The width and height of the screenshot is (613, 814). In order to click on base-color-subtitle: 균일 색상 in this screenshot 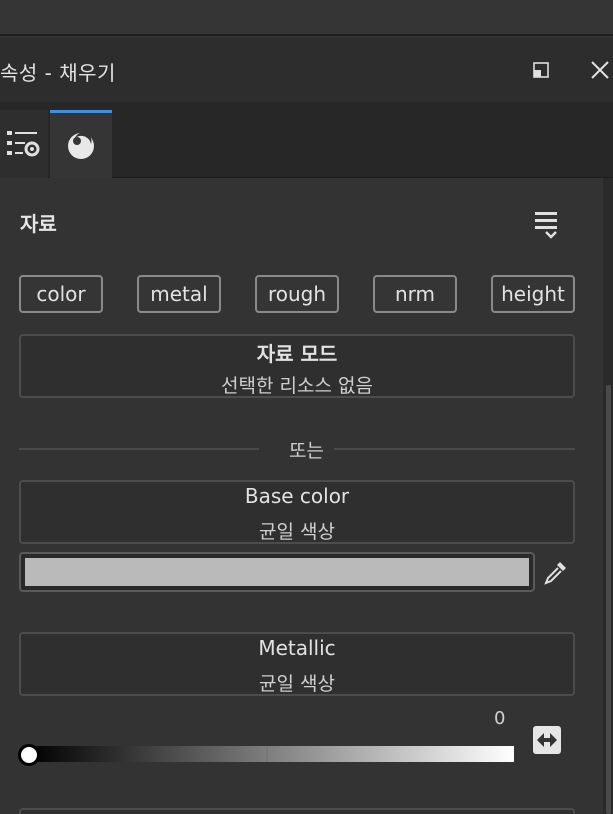, I will do `click(297, 532)`.